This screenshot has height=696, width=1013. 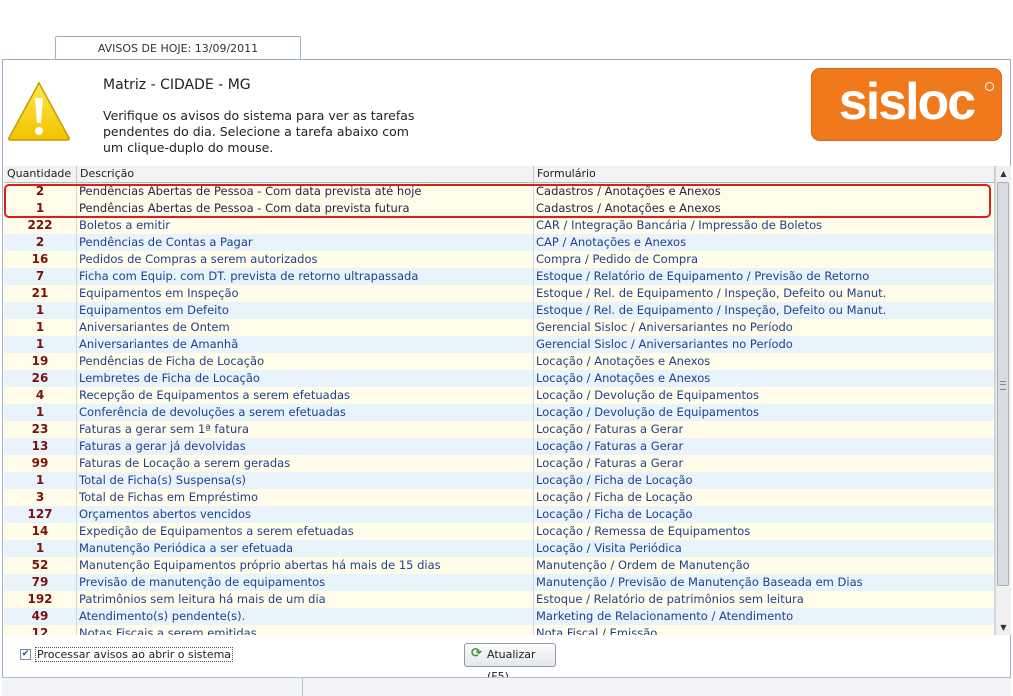 I want to click on row-quantity: 52, so click(x=40, y=565).